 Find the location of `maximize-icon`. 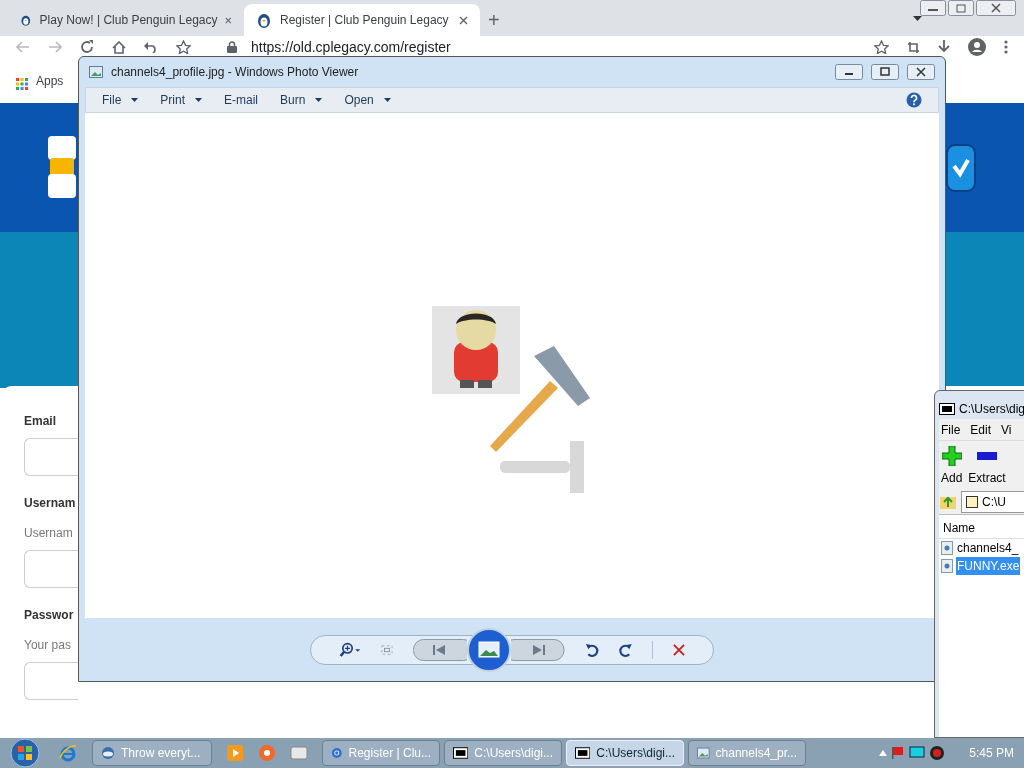

maximize-icon is located at coordinates (885, 72).